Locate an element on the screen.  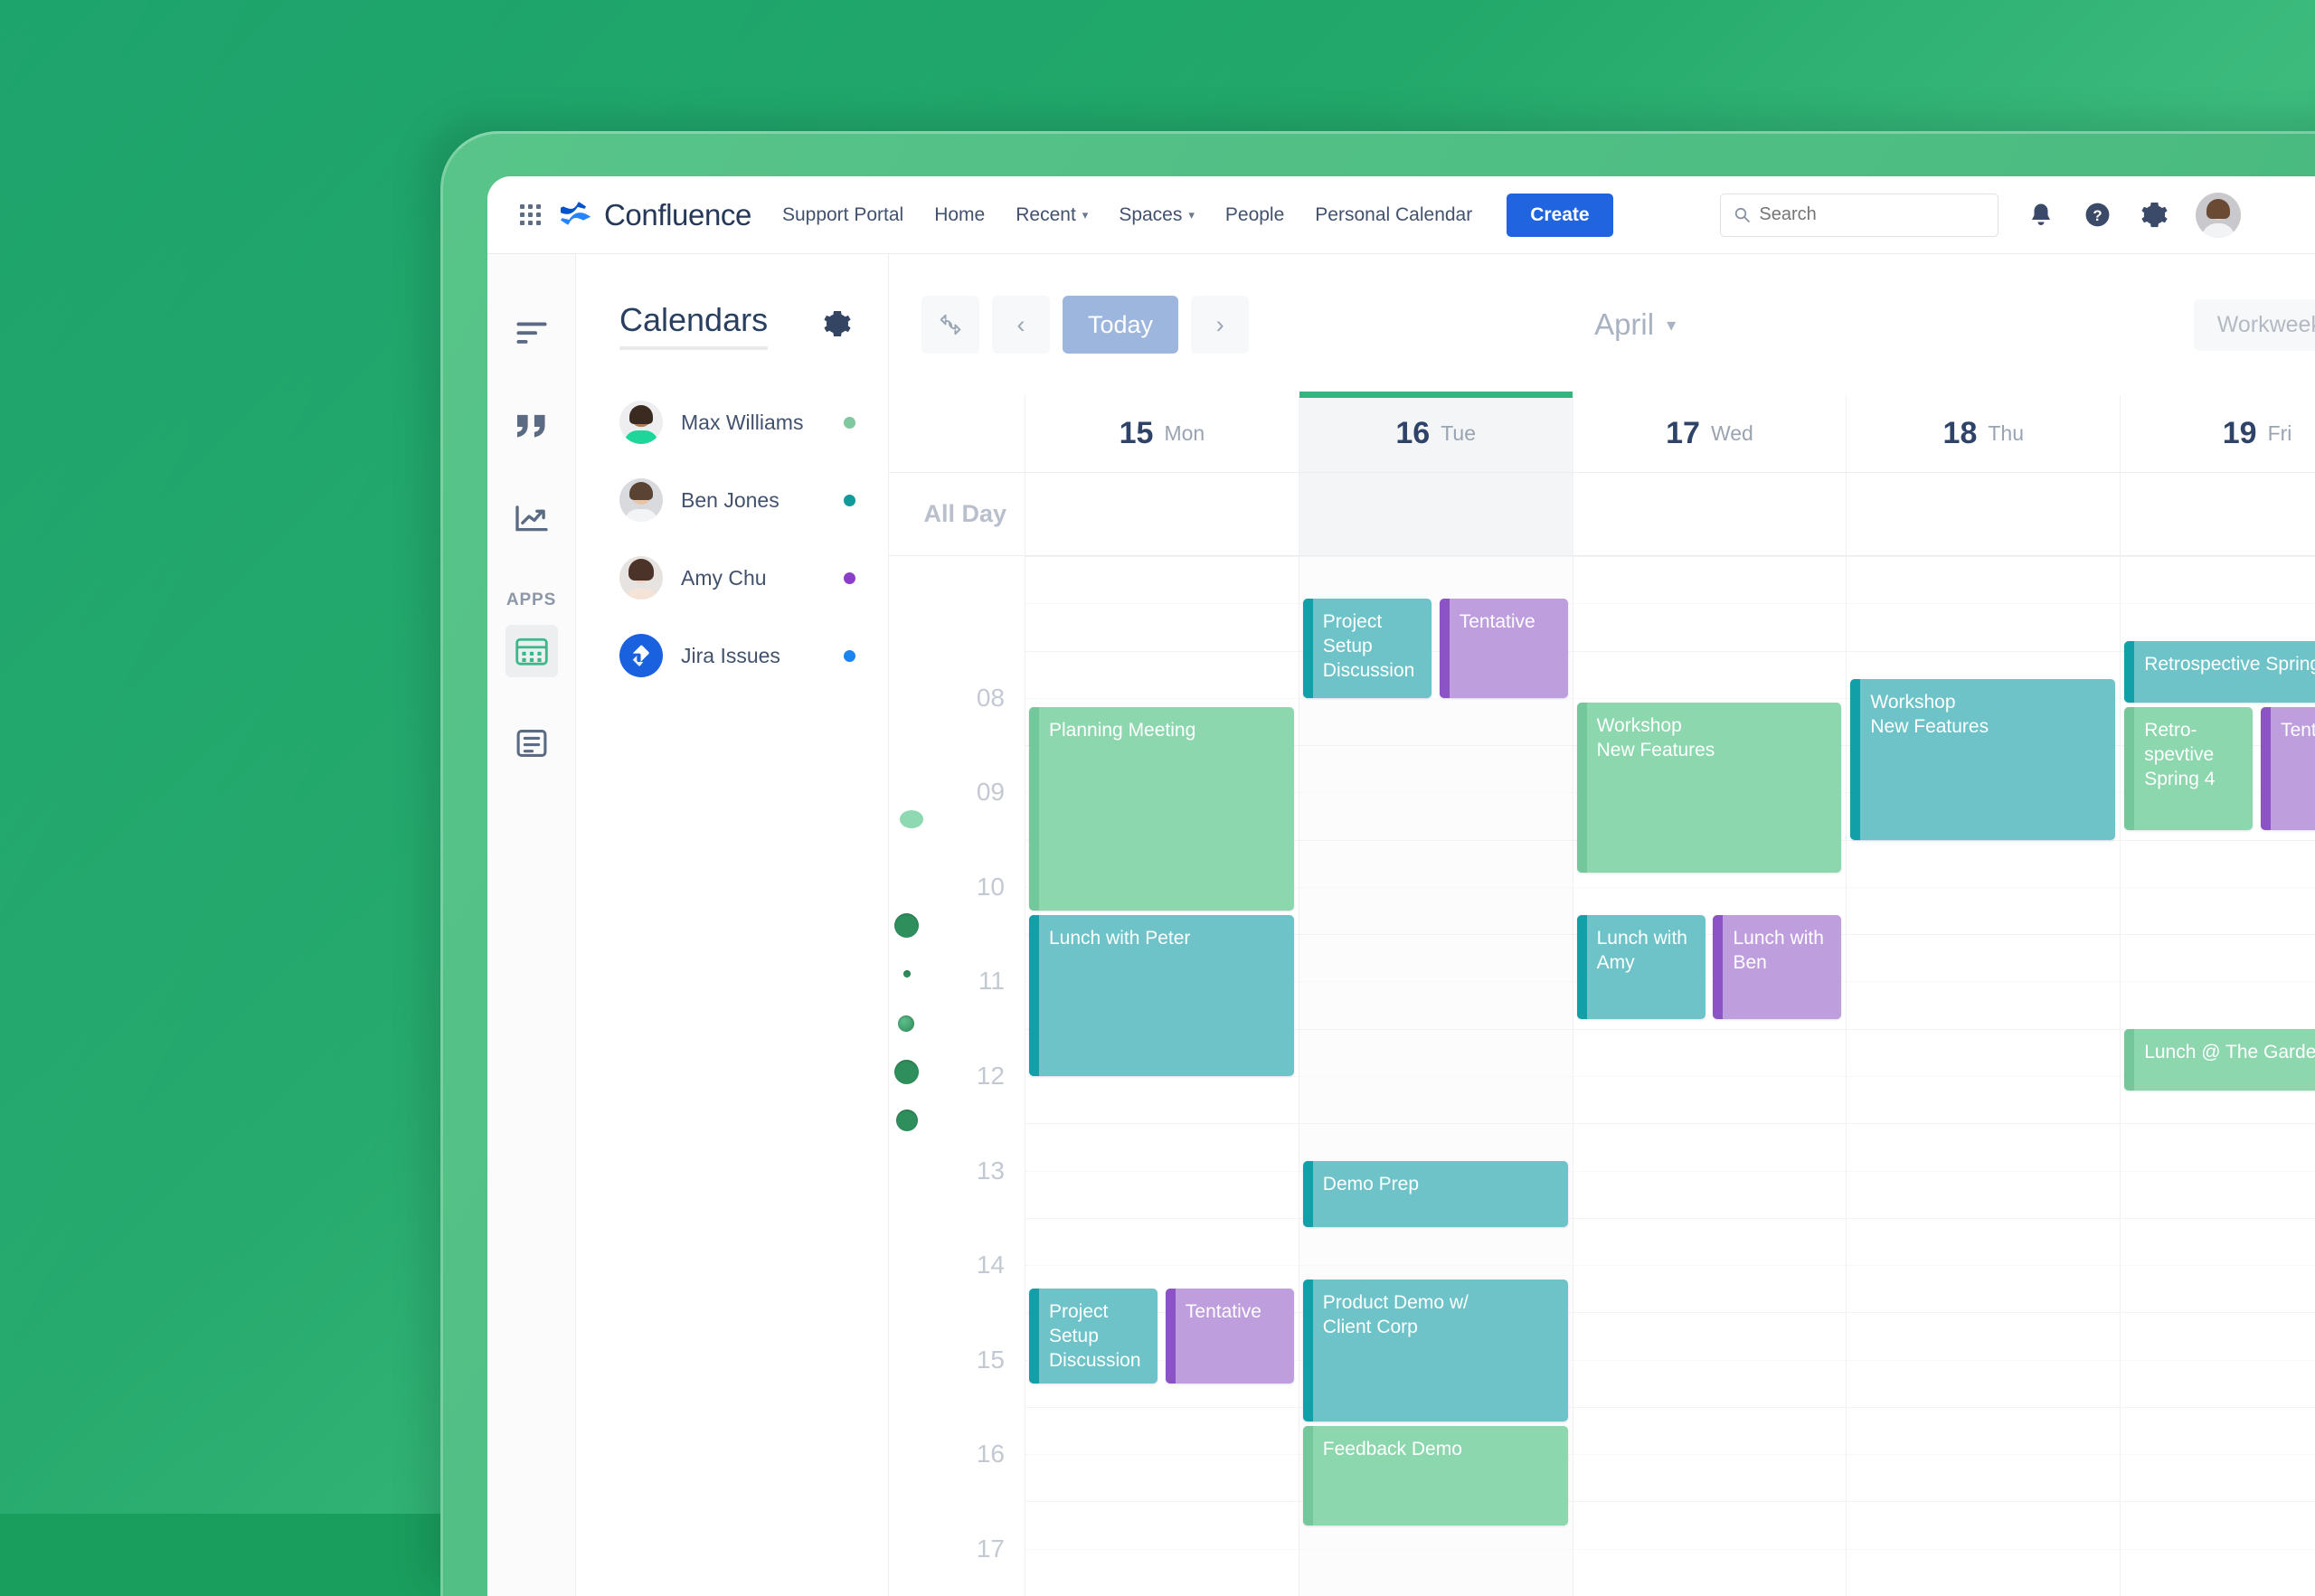
all-day-cell-mon is located at coordinates (1162, 514).